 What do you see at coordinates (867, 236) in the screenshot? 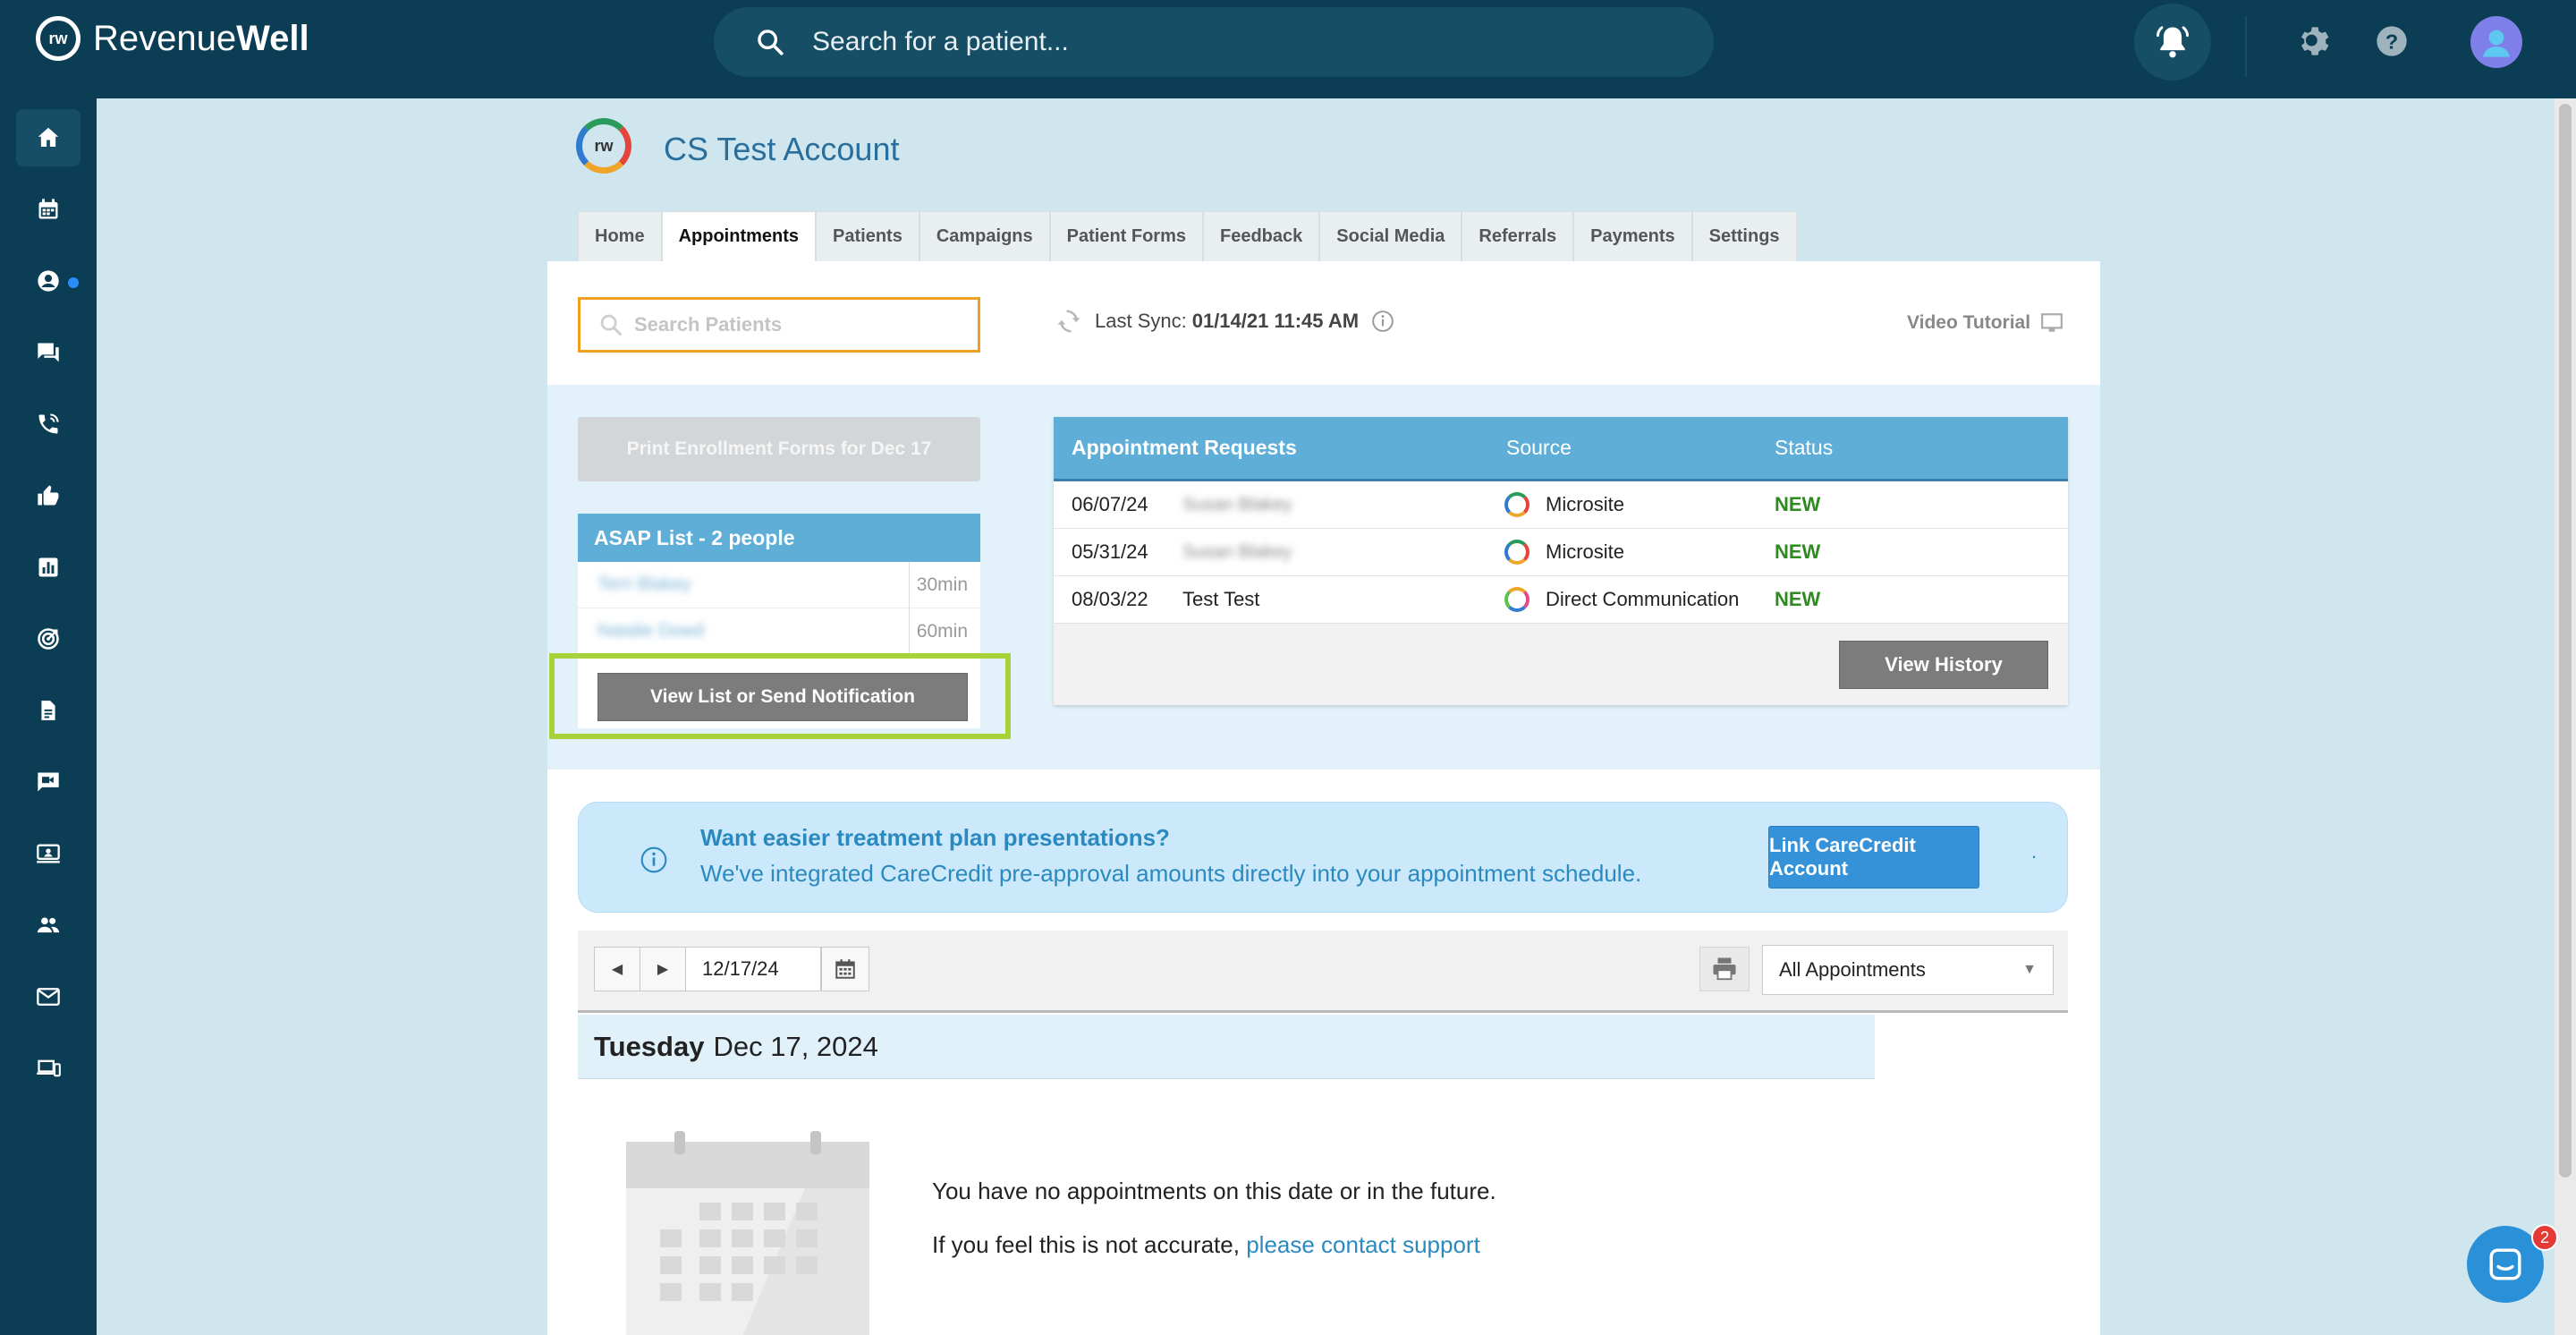
I see `tab-patients: Patients` at bounding box center [867, 236].